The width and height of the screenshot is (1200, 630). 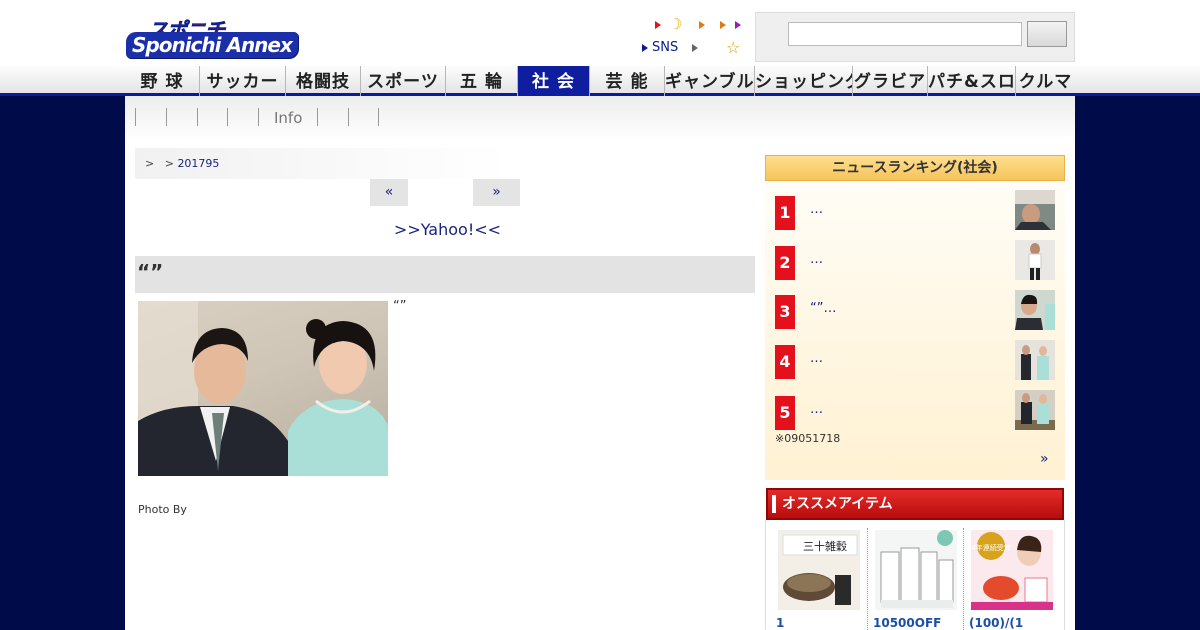 What do you see at coordinates (890, 81) in the screenshot?
I see `nav-tab-gravure: グラビア` at bounding box center [890, 81].